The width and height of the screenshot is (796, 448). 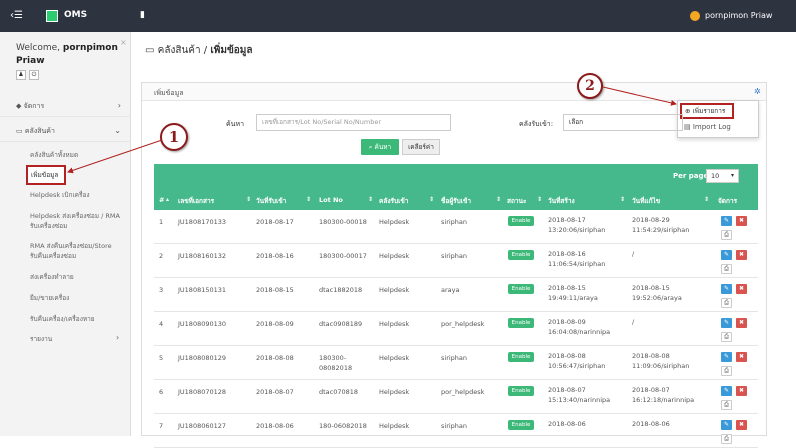 What do you see at coordinates (115, 156) in the screenshot?
I see `callout-1-arrow` at bounding box center [115, 156].